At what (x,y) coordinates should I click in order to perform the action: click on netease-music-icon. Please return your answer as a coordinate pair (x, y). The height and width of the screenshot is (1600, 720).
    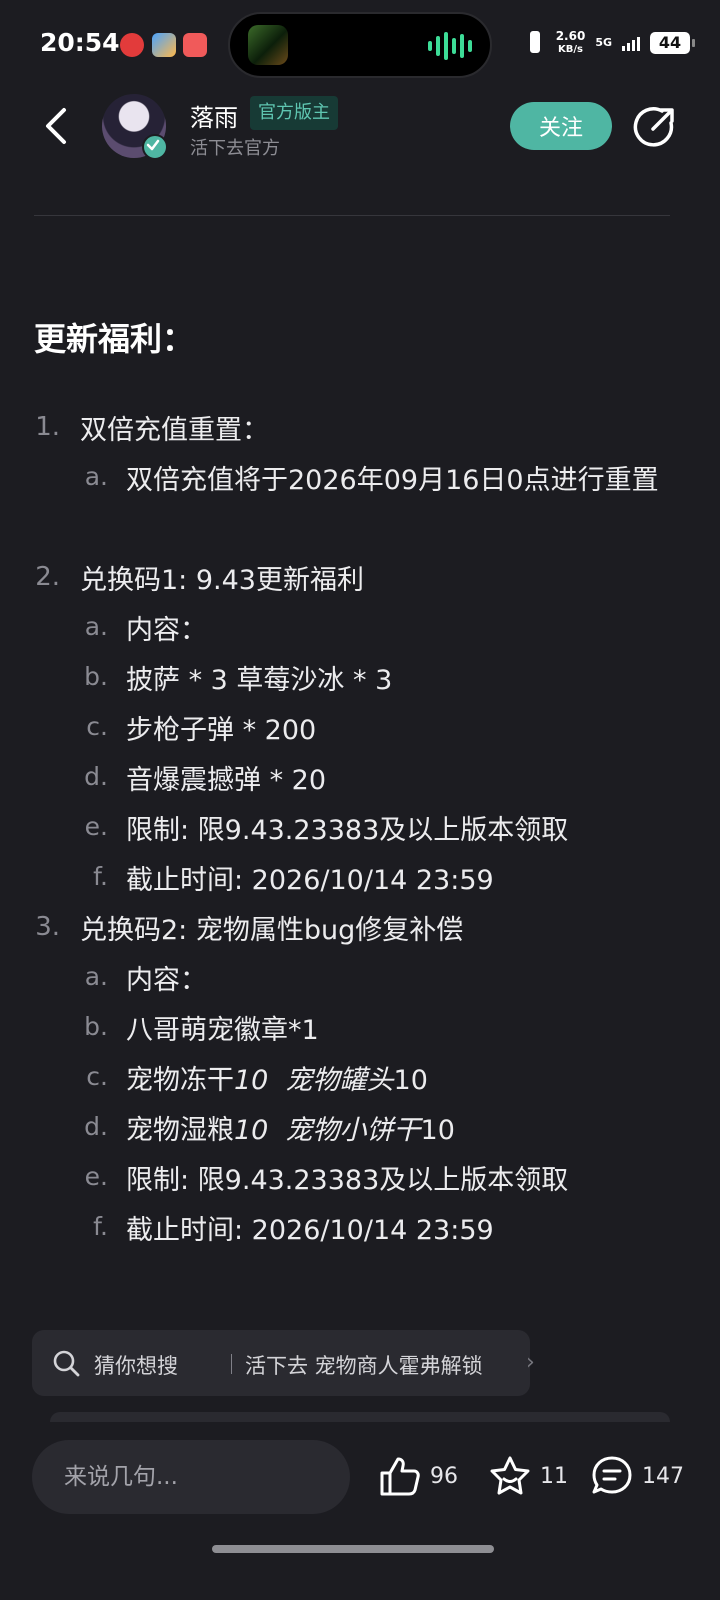
    Looking at the image, I should click on (132, 45).